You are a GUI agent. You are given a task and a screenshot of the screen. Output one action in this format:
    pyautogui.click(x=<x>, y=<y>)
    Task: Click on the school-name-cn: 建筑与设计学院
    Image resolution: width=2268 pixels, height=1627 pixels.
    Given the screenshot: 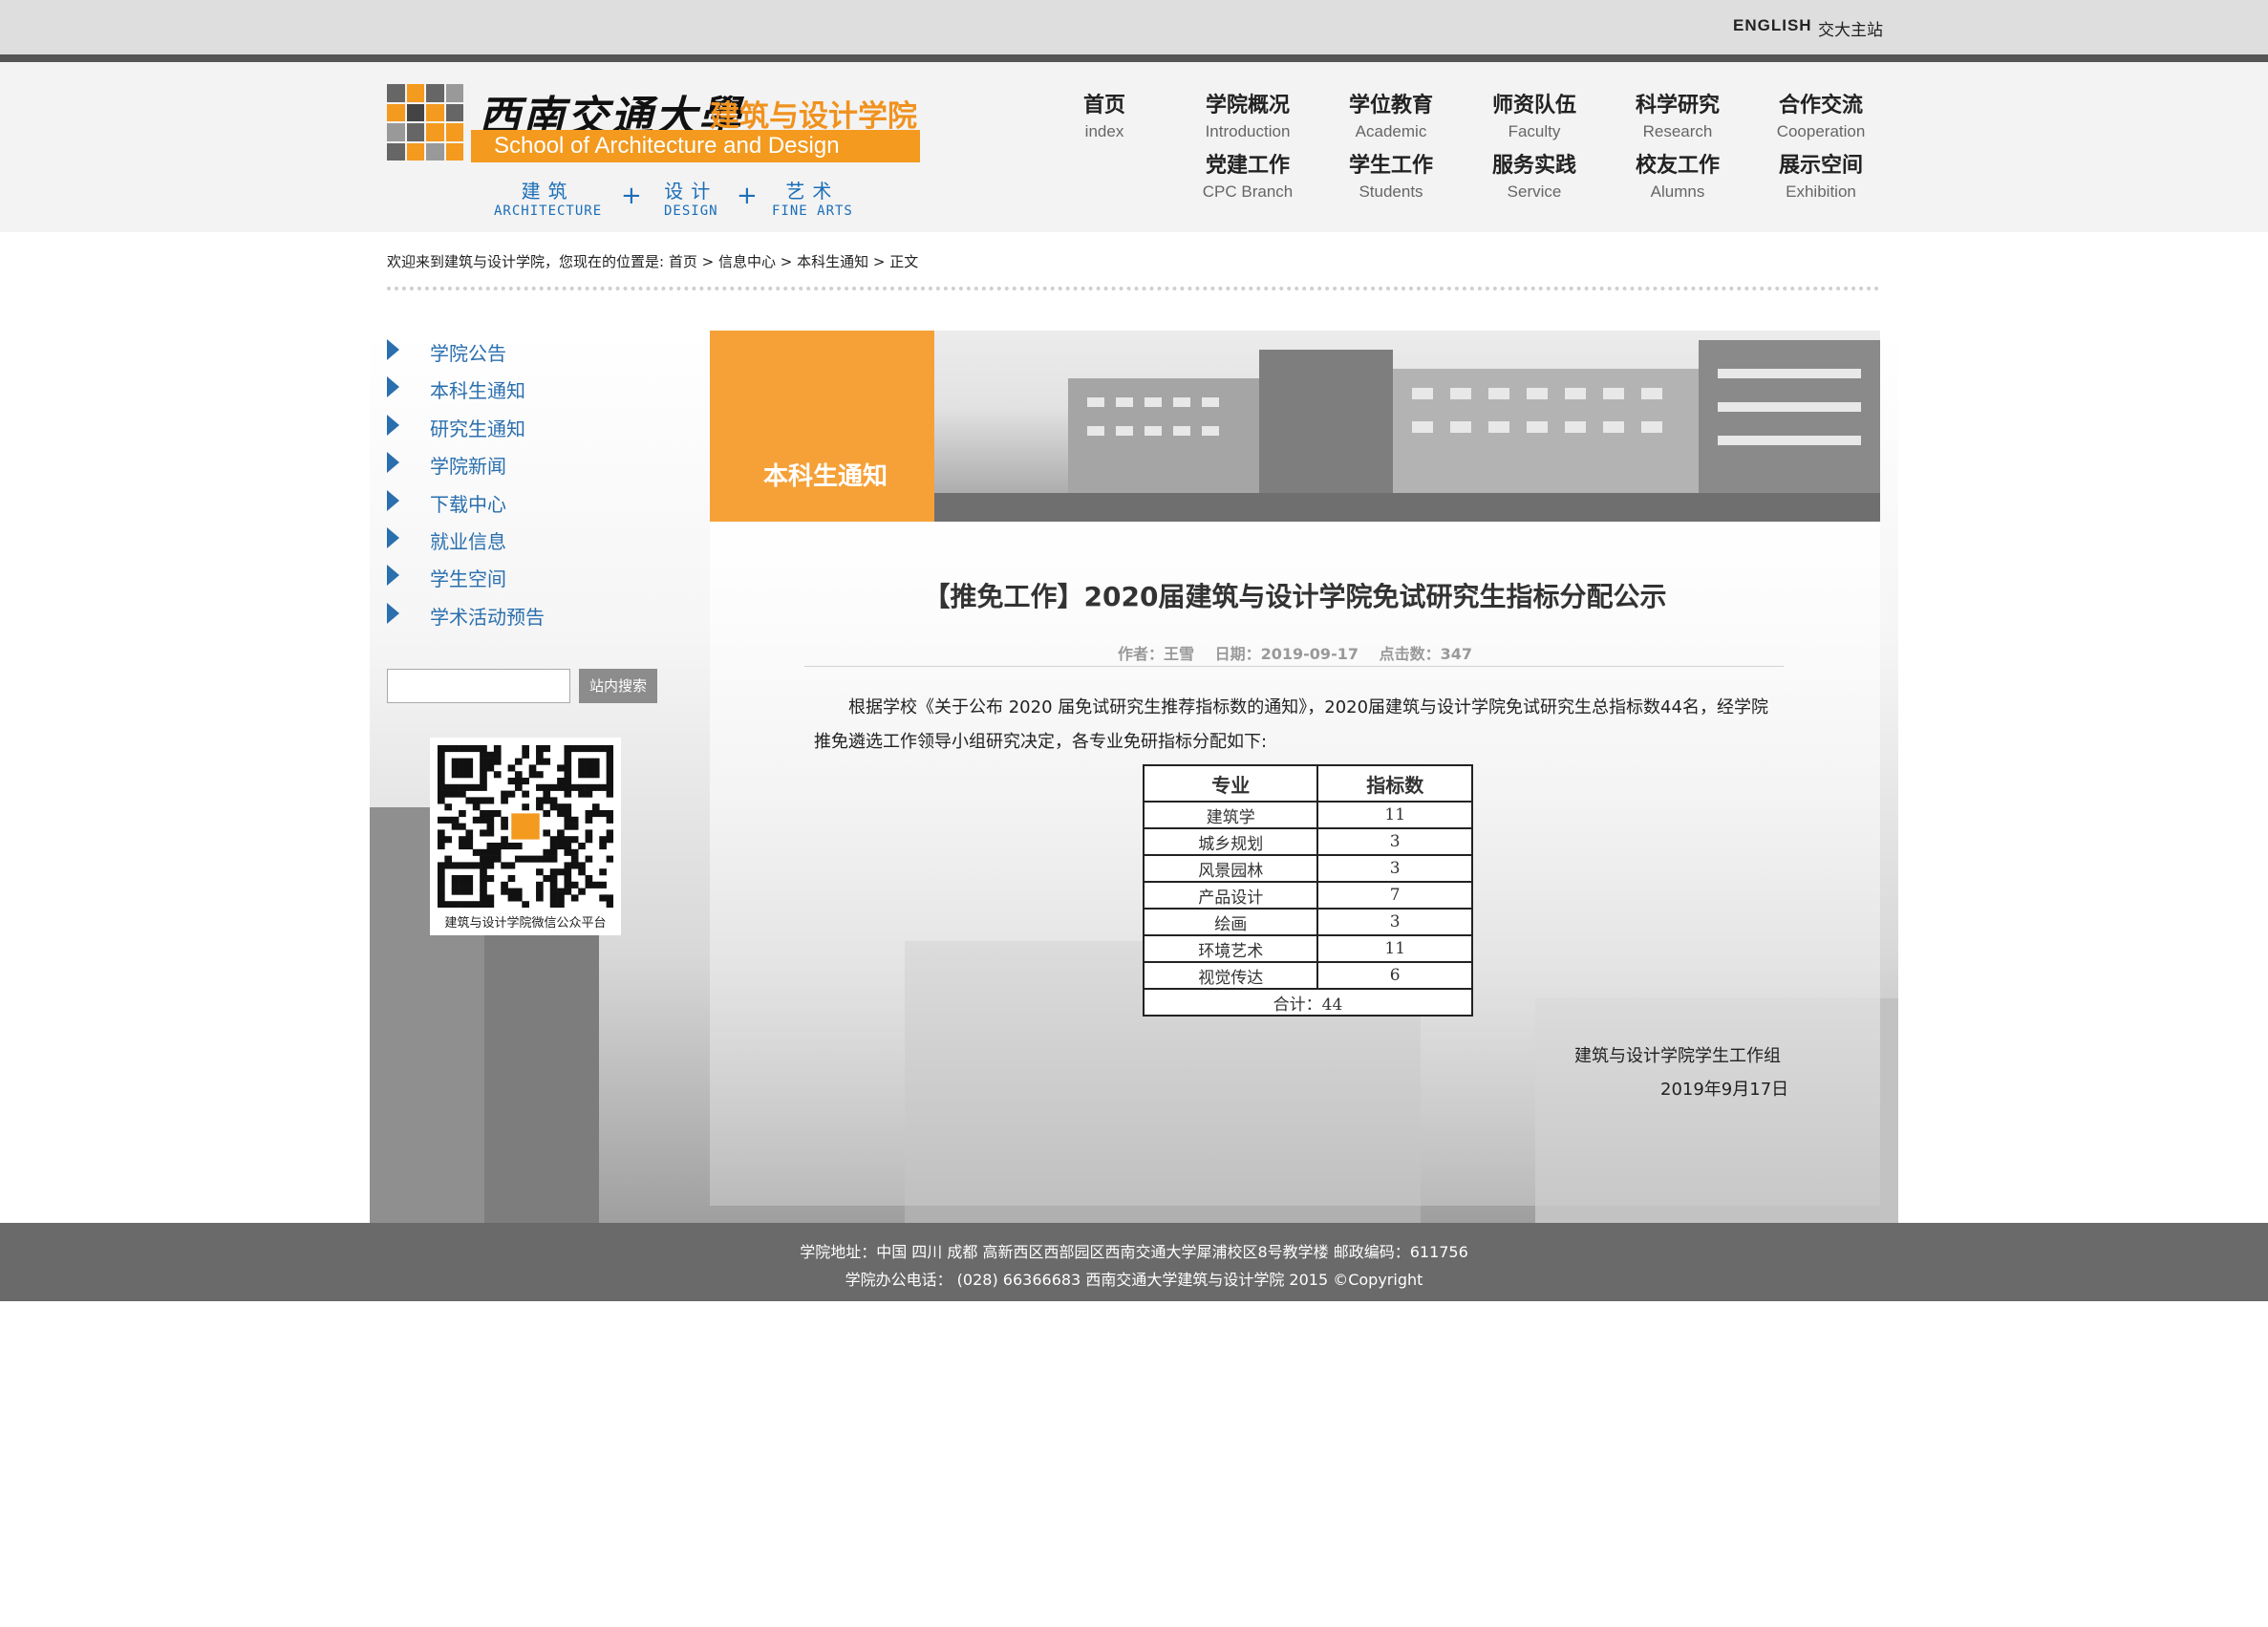 What is the action you would take?
    pyautogui.click(x=814, y=116)
    